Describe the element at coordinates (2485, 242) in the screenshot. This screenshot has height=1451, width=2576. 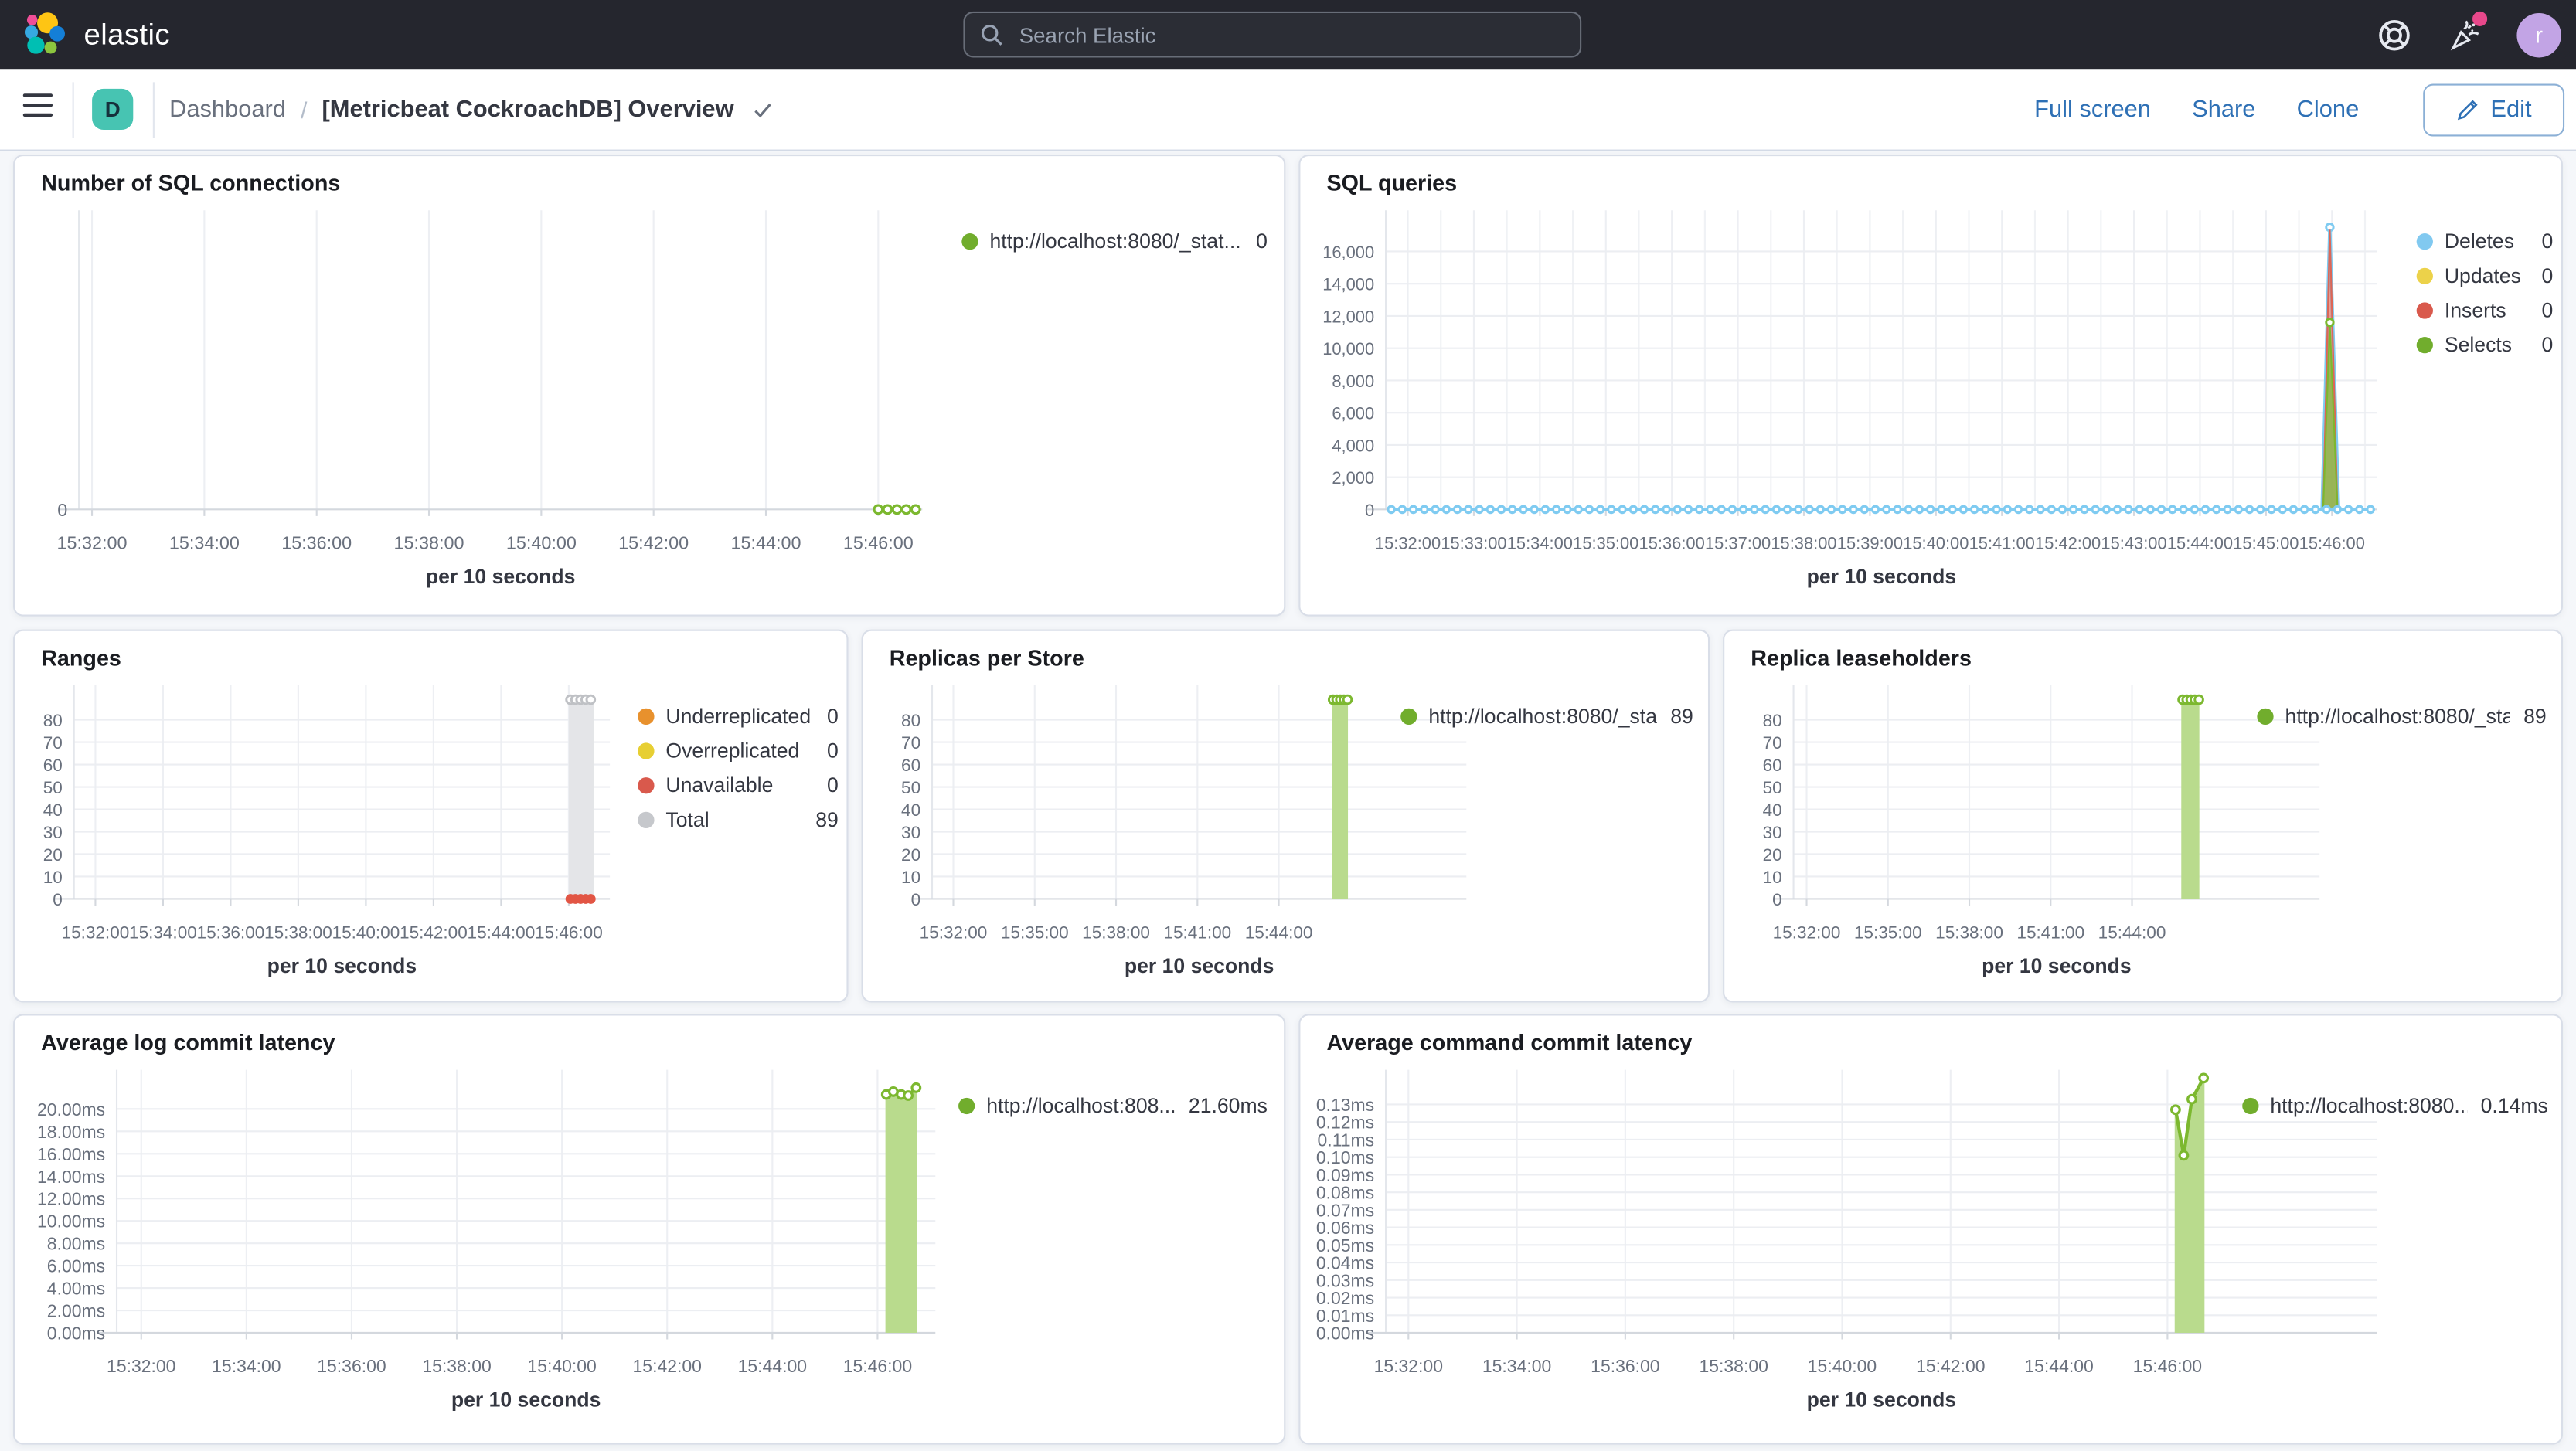
I see `legend-item: Deletes 0` at that location.